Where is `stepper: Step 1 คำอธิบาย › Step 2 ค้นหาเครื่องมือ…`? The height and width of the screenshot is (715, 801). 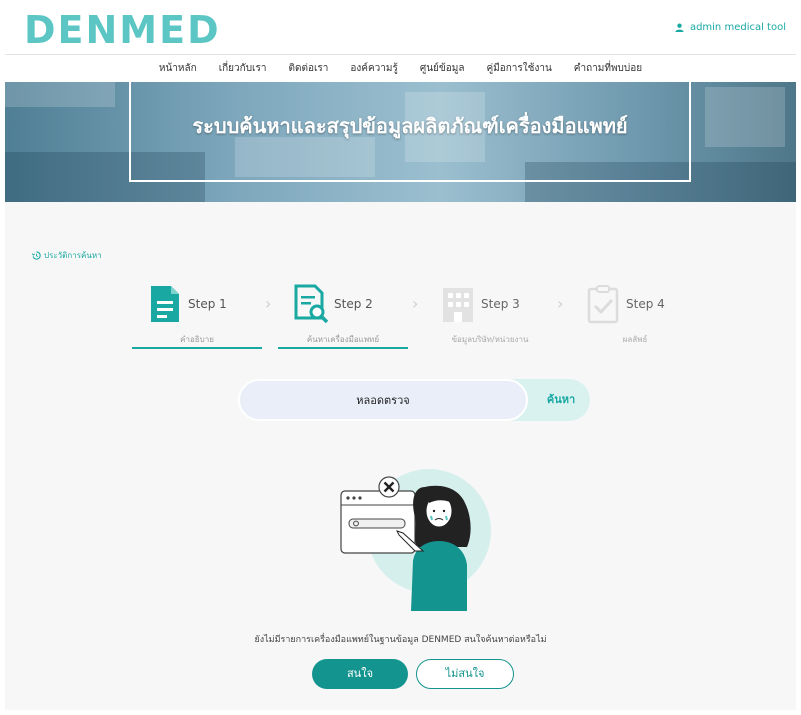 stepper: Step 1 คำอธิบาย › Step 2 ค้นหาเครื่องมือ… is located at coordinates (402, 319).